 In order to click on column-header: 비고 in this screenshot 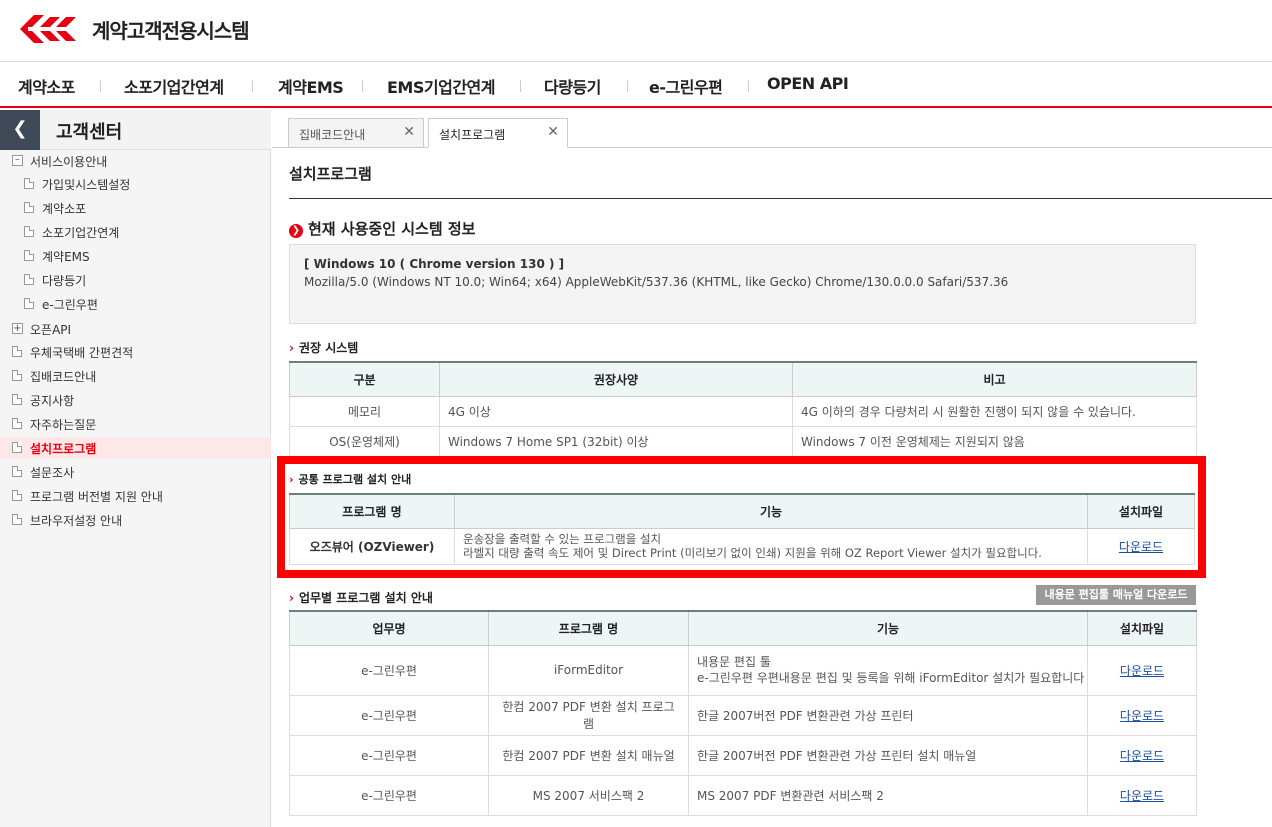, I will do `click(994, 379)`.